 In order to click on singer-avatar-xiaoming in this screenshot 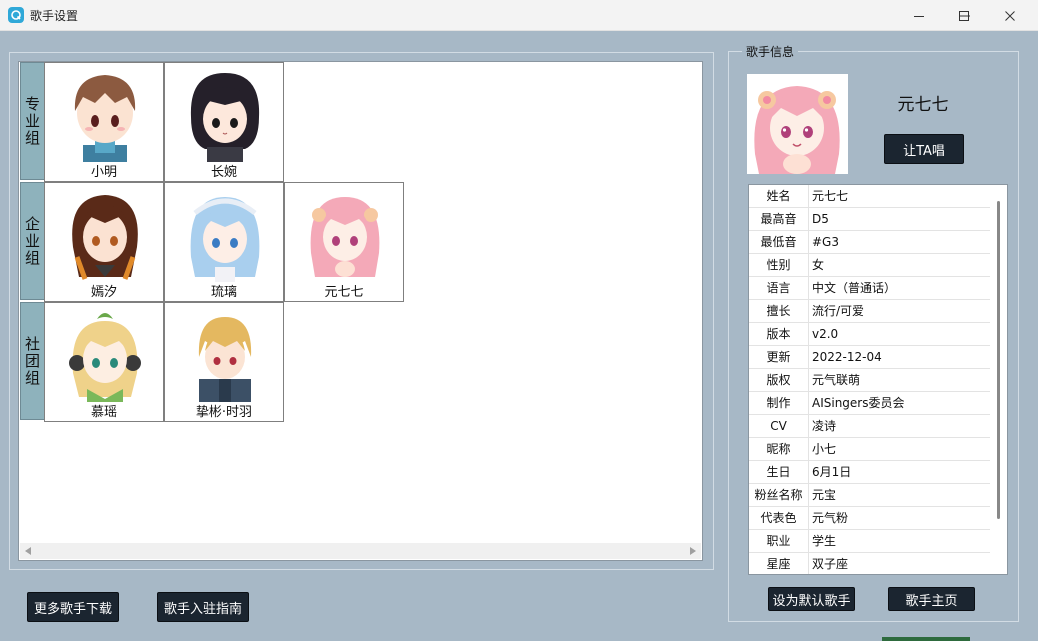, I will do `click(105, 118)`.